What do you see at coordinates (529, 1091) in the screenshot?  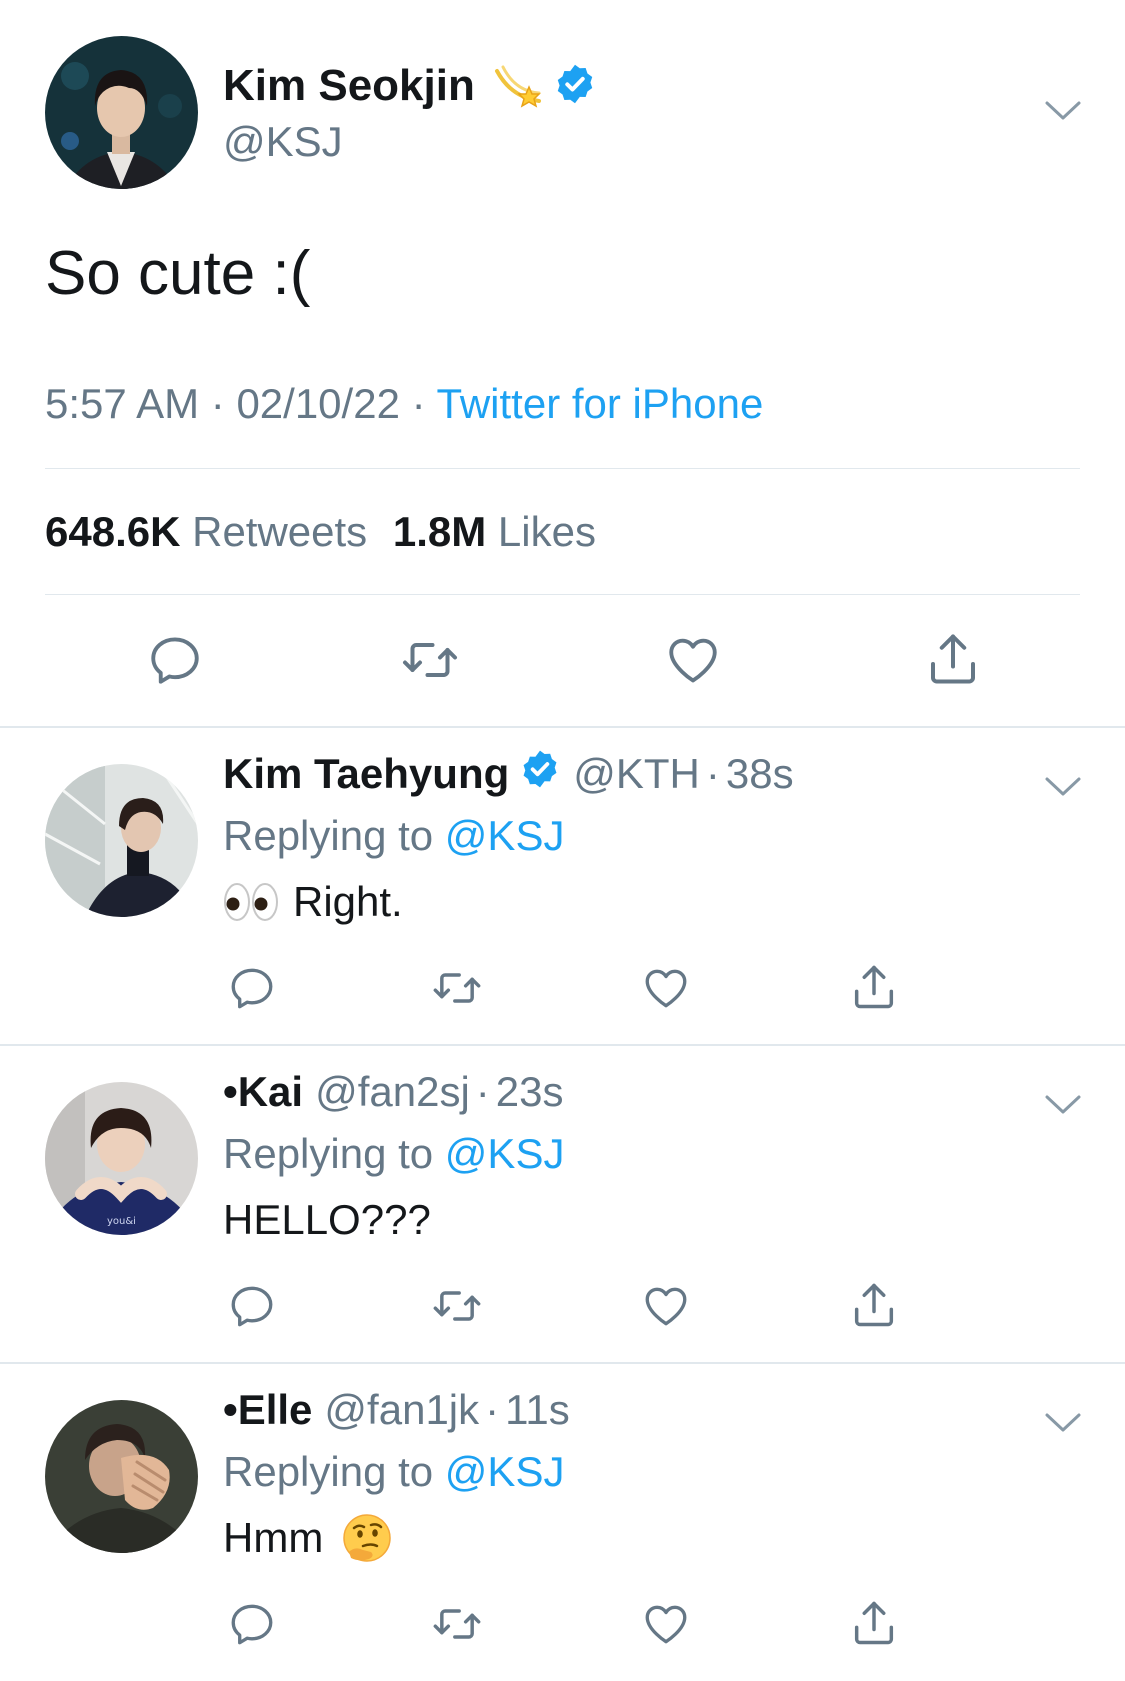 I see `reply-age: 23s` at bounding box center [529, 1091].